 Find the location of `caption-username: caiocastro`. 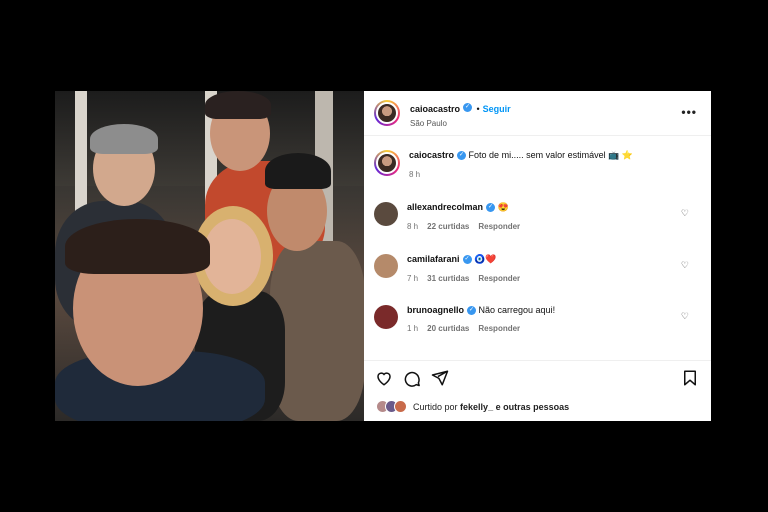

caption-username: caiocastro is located at coordinates (431, 155).